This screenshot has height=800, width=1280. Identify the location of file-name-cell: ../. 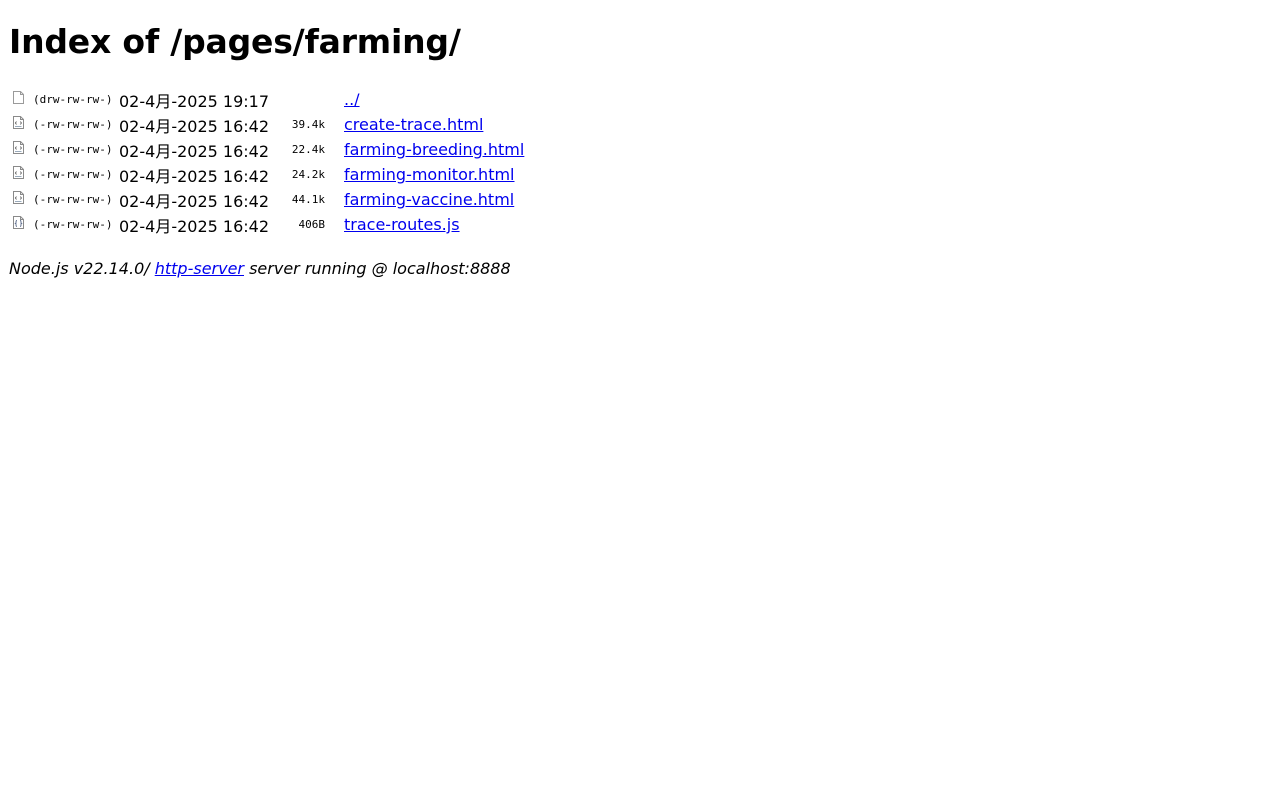
(434, 99).